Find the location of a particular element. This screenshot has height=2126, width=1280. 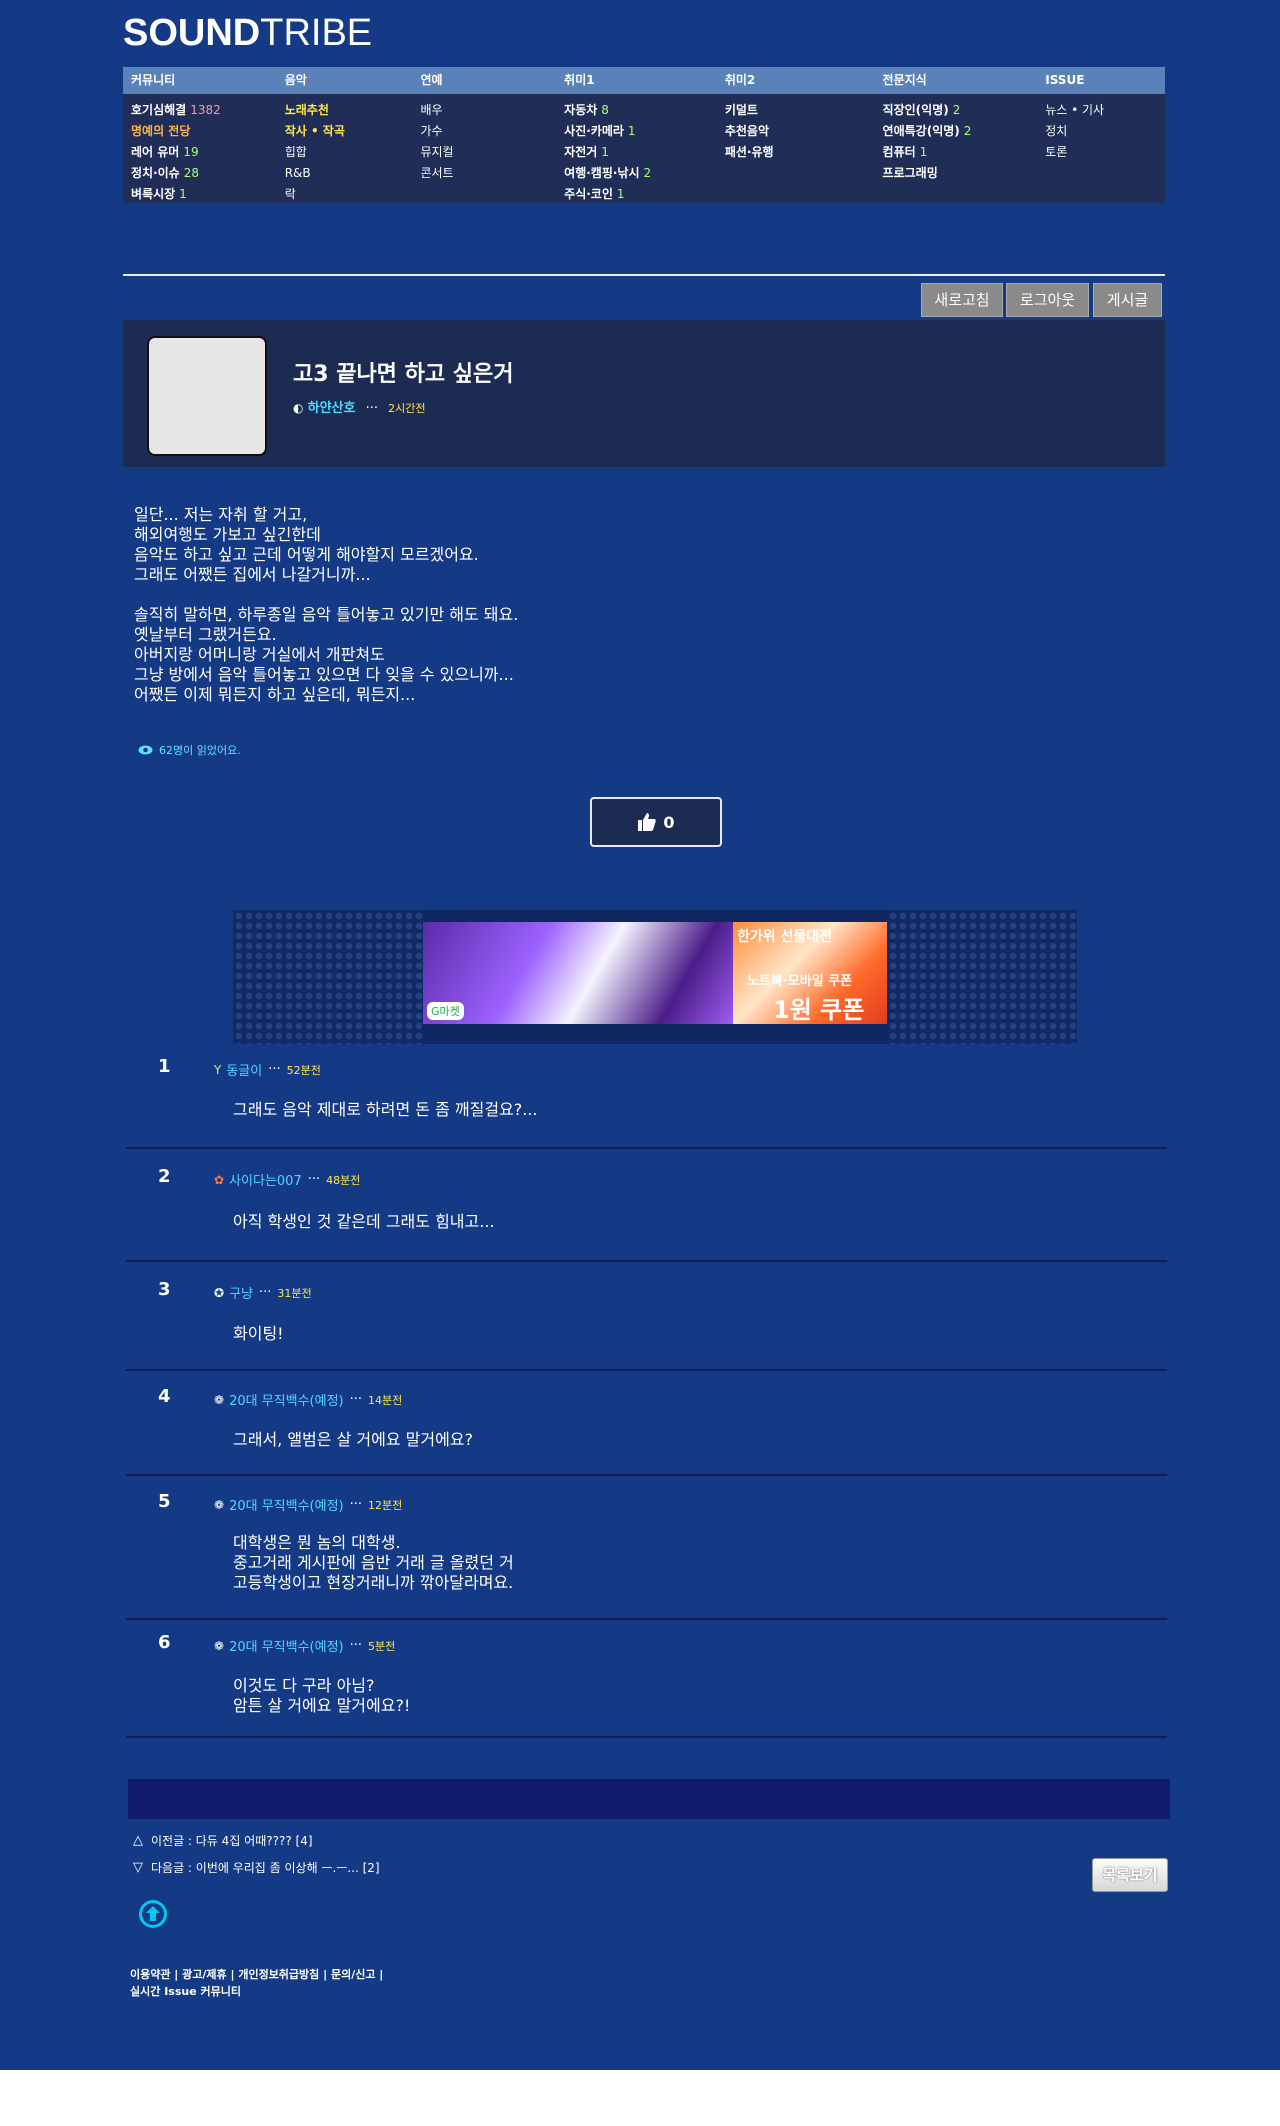

prev-post-link: △ 이전글 : 다듀 4집 어때???? [4] is located at coordinates (223, 1840).